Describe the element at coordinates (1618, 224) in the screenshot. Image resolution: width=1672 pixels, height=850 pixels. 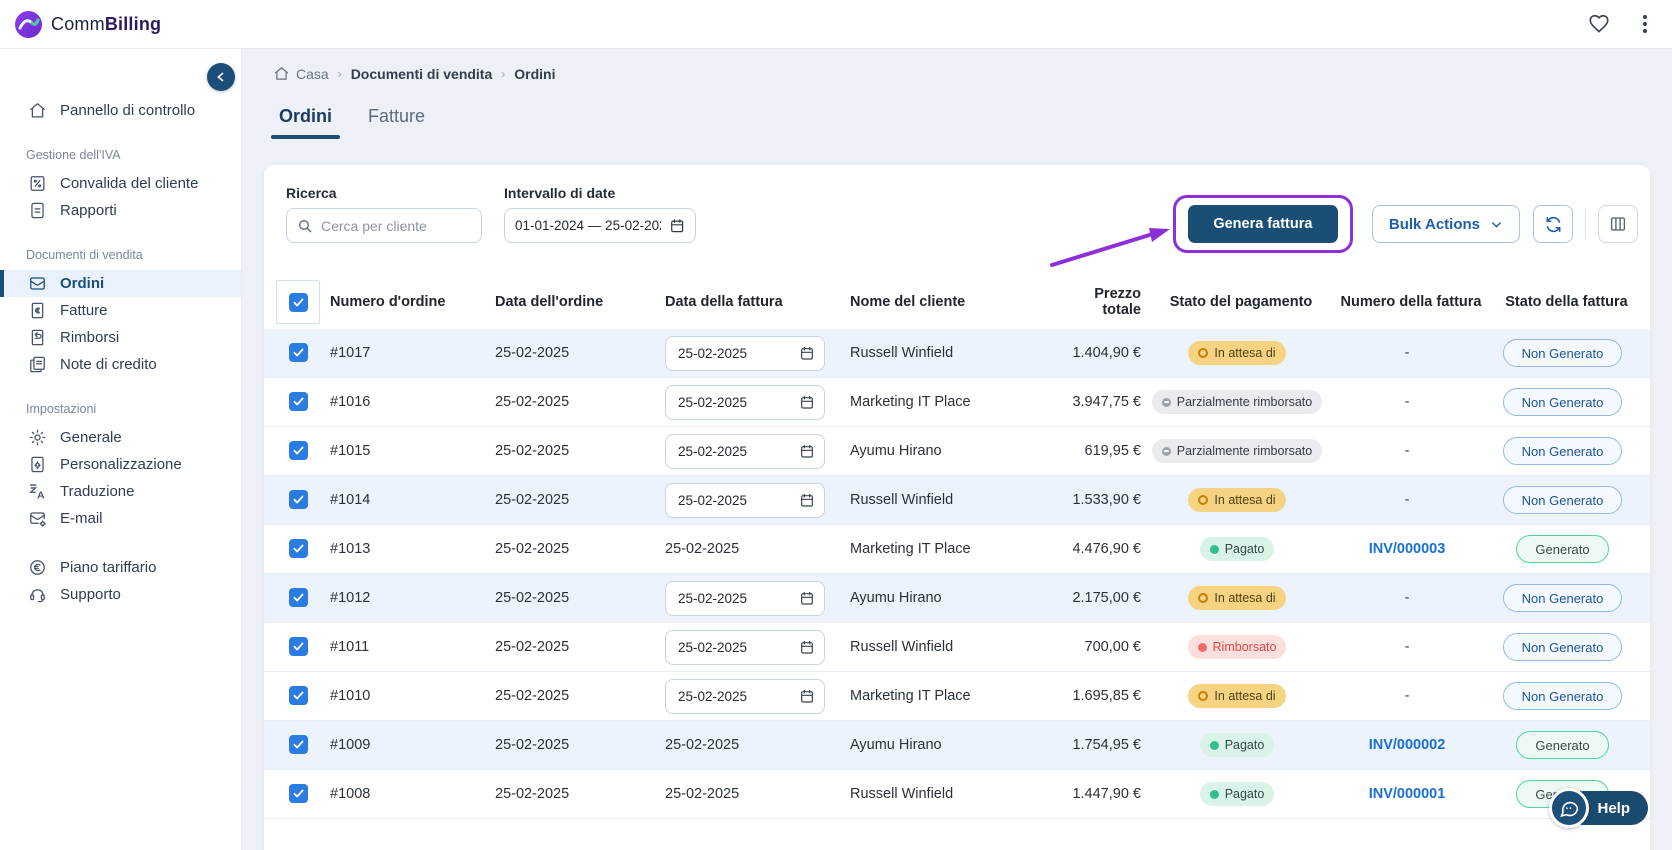
I see `columns-settings-button` at that location.